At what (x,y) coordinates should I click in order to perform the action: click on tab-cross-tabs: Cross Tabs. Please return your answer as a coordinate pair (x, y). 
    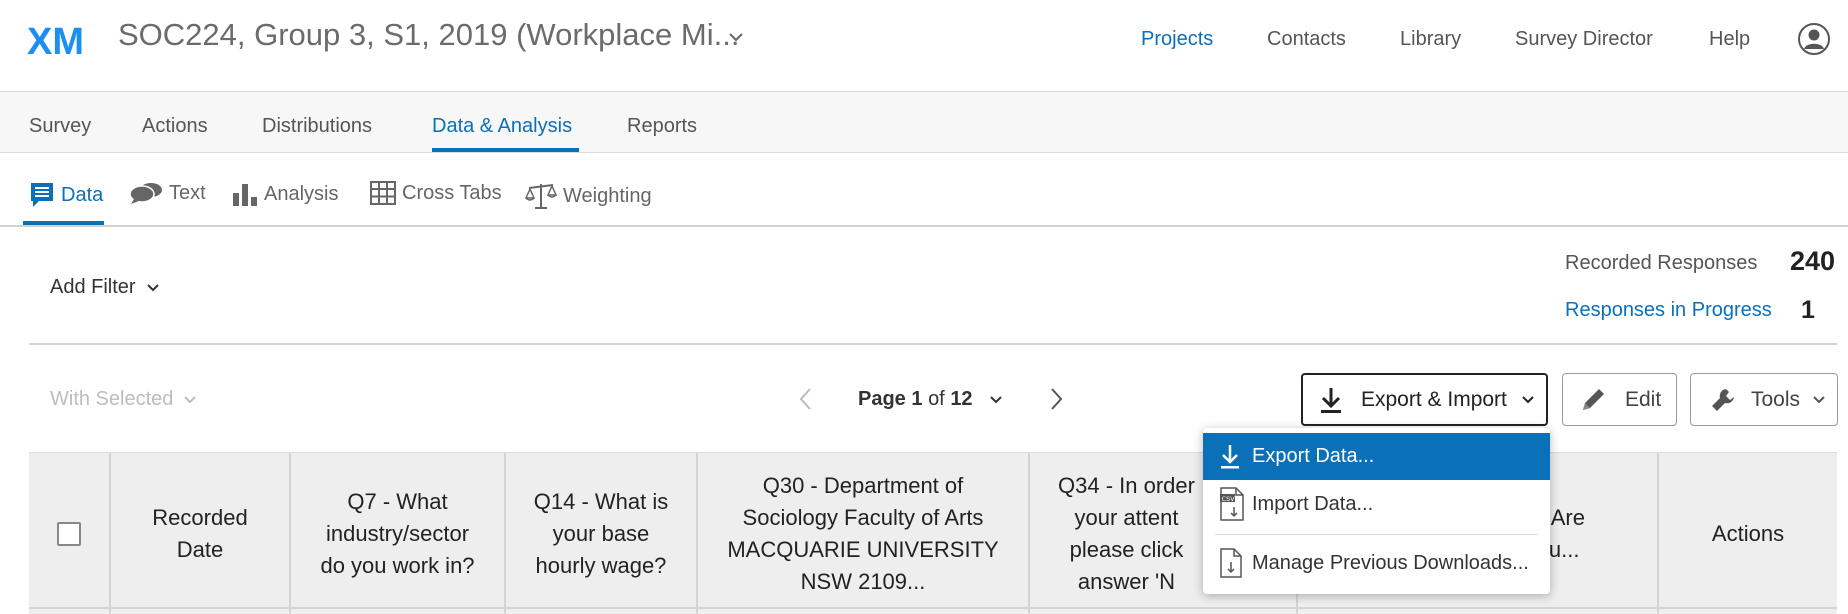
    Looking at the image, I should click on (436, 193).